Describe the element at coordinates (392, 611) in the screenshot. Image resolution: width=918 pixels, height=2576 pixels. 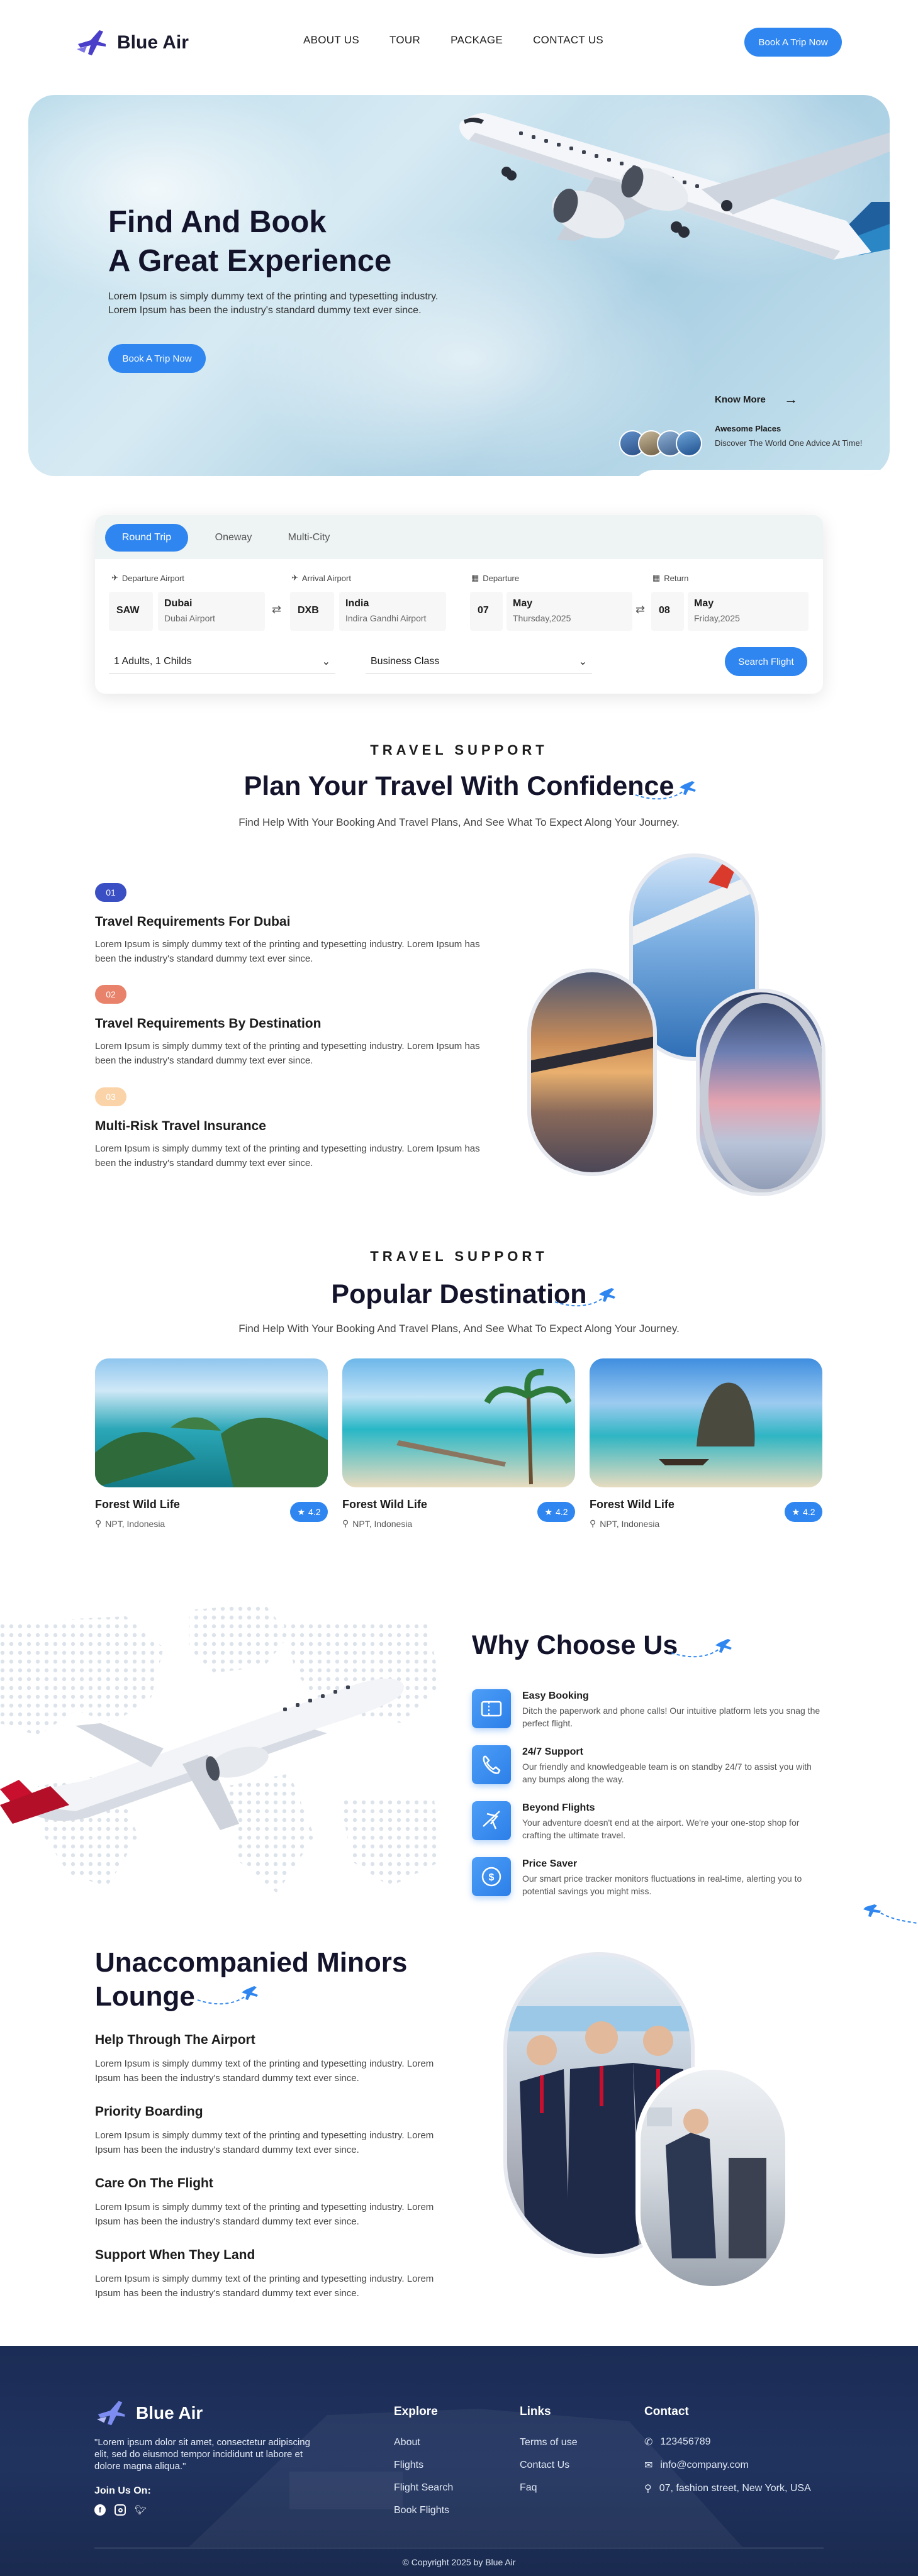
I see `to-airport-field: India Indira Gandhi Airport` at that location.